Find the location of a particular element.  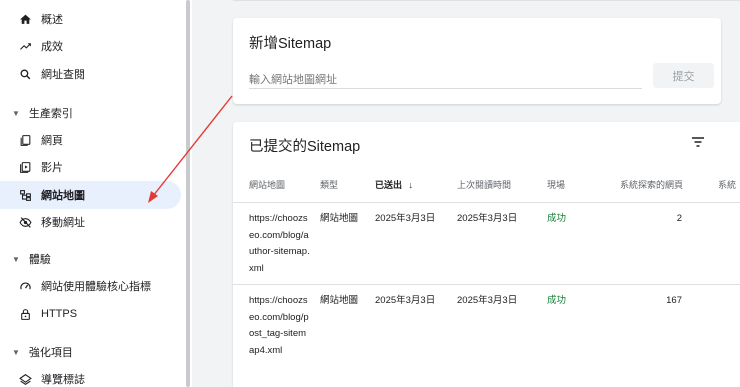

column-header-submitted: 已送出 ↓ is located at coordinates (394, 184).